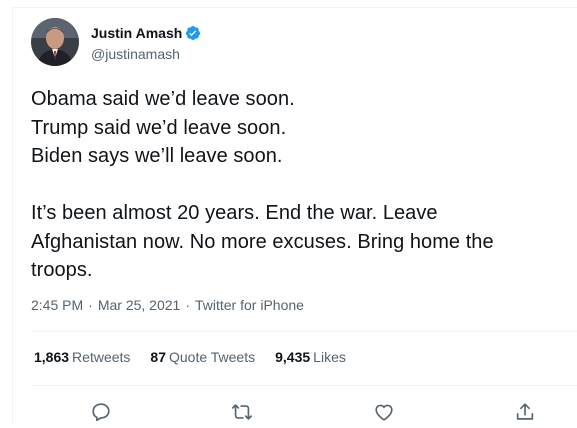 This screenshot has width=577, height=428. What do you see at coordinates (159, 127) in the screenshot?
I see `tweet-line: Trump said we’d leave soon.` at bounding box center [159, 127].